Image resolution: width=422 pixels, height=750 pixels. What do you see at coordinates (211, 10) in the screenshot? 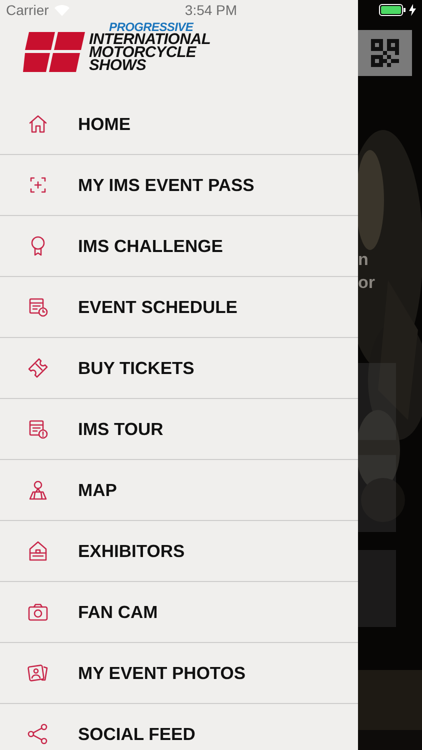
I see `status-time: 3:54 PM` at bounding box center [211, 10].